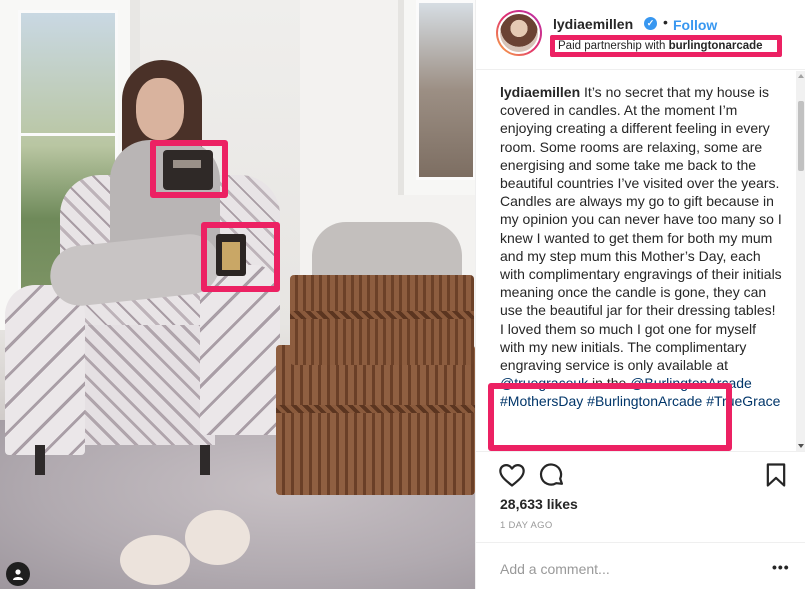 Image resolution: width=805 pixels, height=589 pixels. What do you see at coordinates (552, 475) in the screenshot?
I see `comment-bubble-icon` at bounding box center [552, 475].